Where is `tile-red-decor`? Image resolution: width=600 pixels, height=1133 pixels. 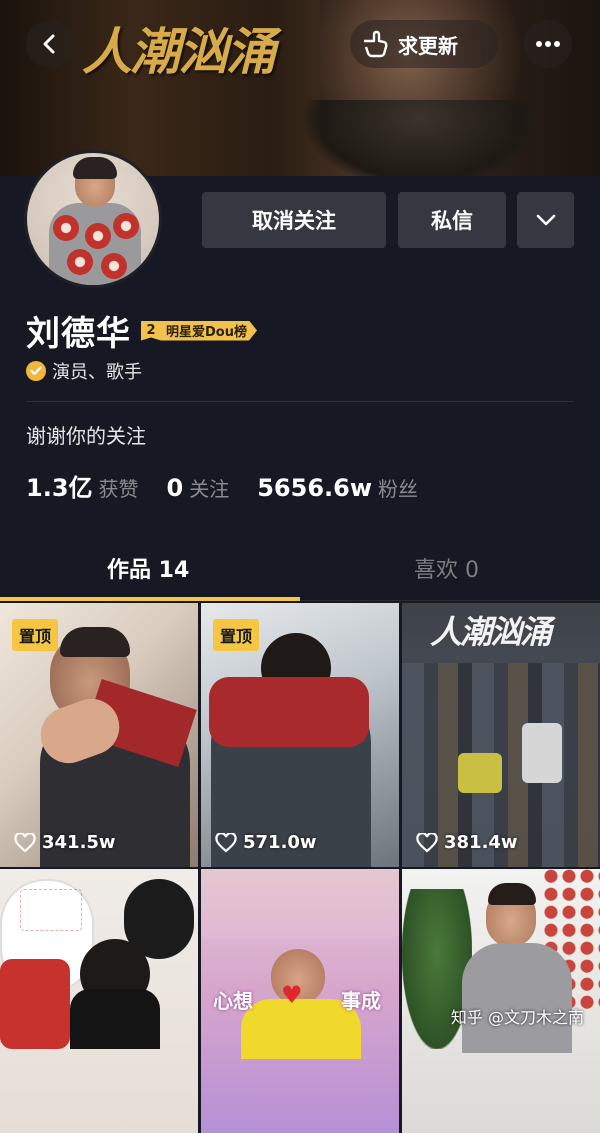
tile-red-decor is located at coordinates (35, 1004).